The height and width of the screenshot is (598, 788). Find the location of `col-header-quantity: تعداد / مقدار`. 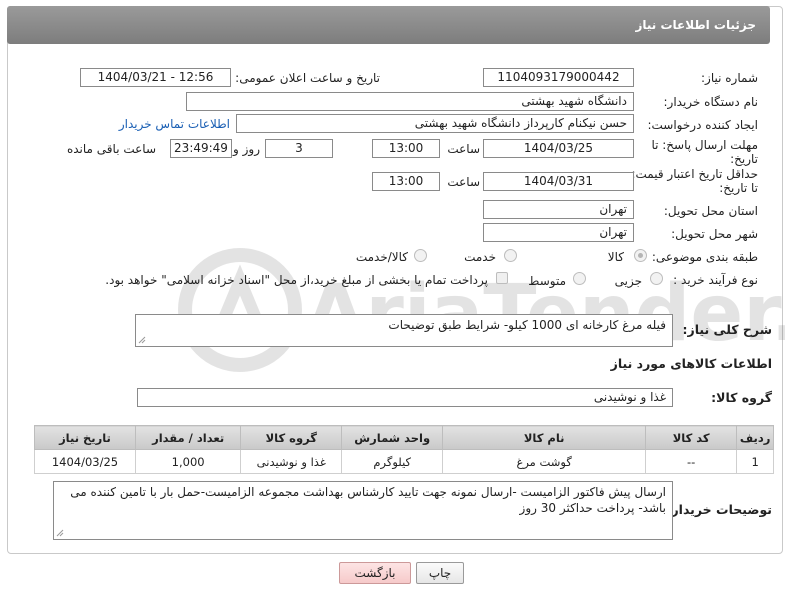

col-header-quantity: تعداد / مقدار is located at coordinates (188, 437).